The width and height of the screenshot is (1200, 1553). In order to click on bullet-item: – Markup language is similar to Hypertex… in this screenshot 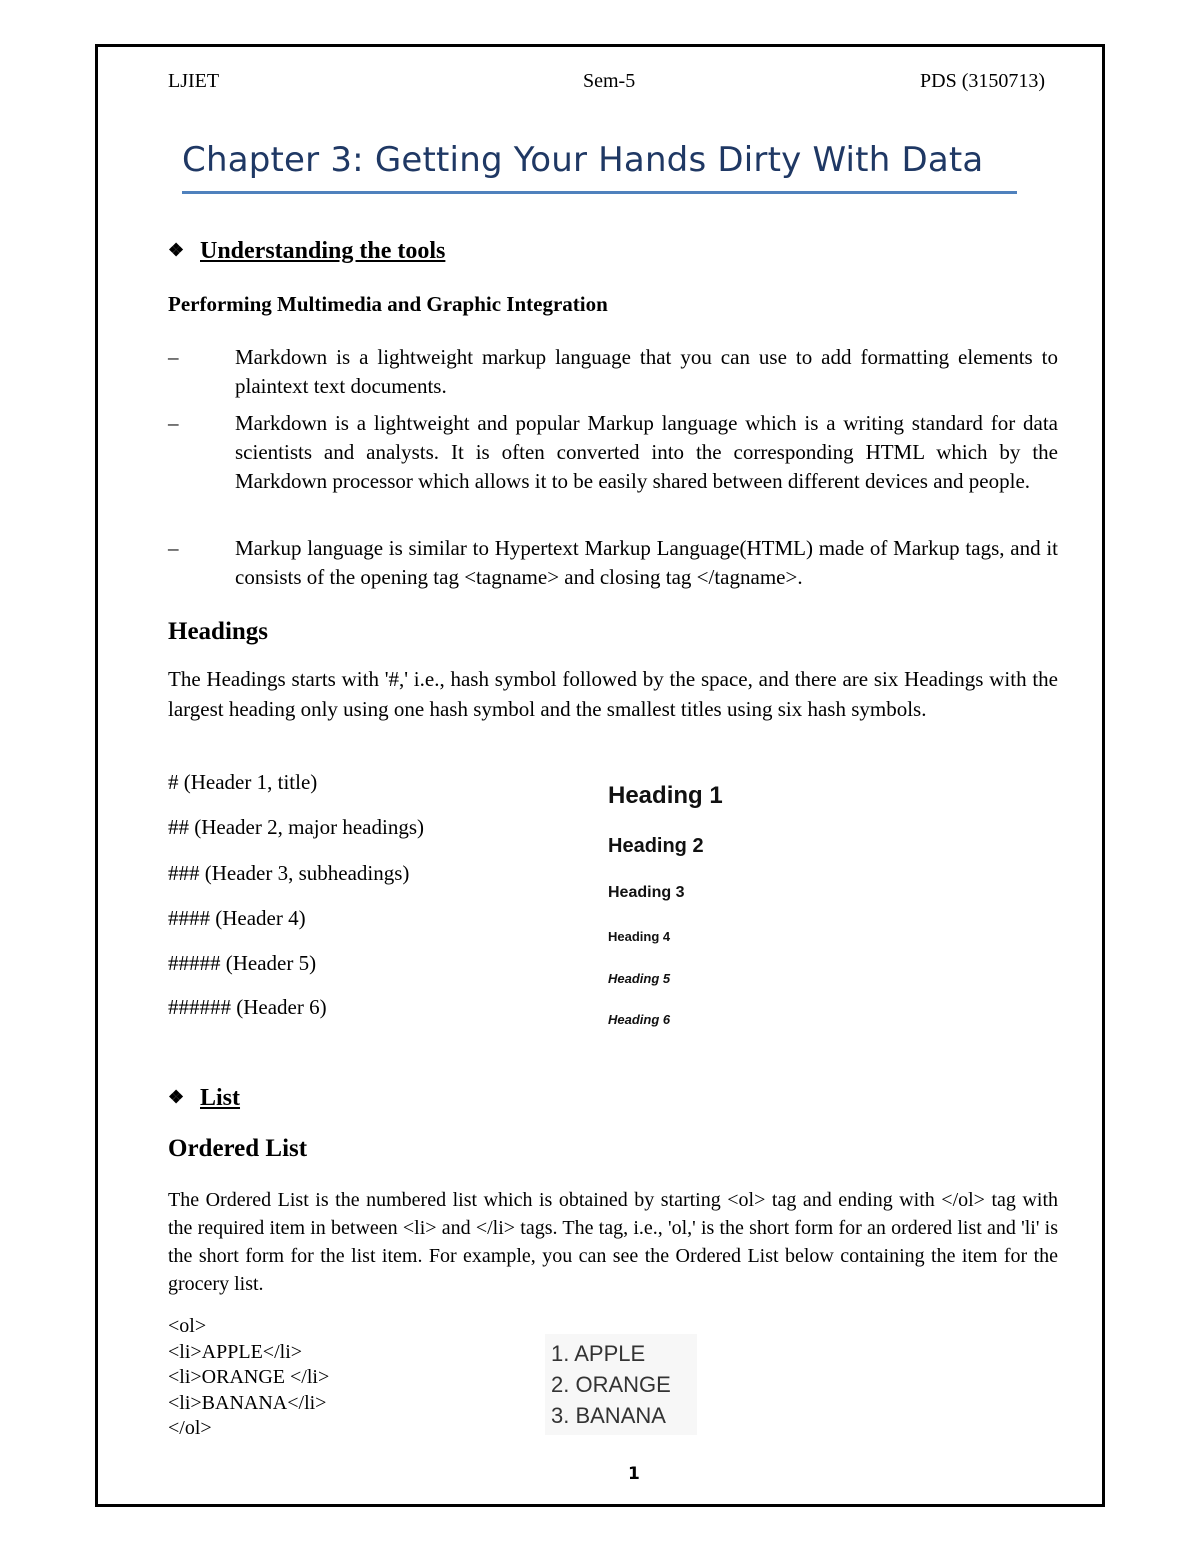, I will do `click(613, 563)`.